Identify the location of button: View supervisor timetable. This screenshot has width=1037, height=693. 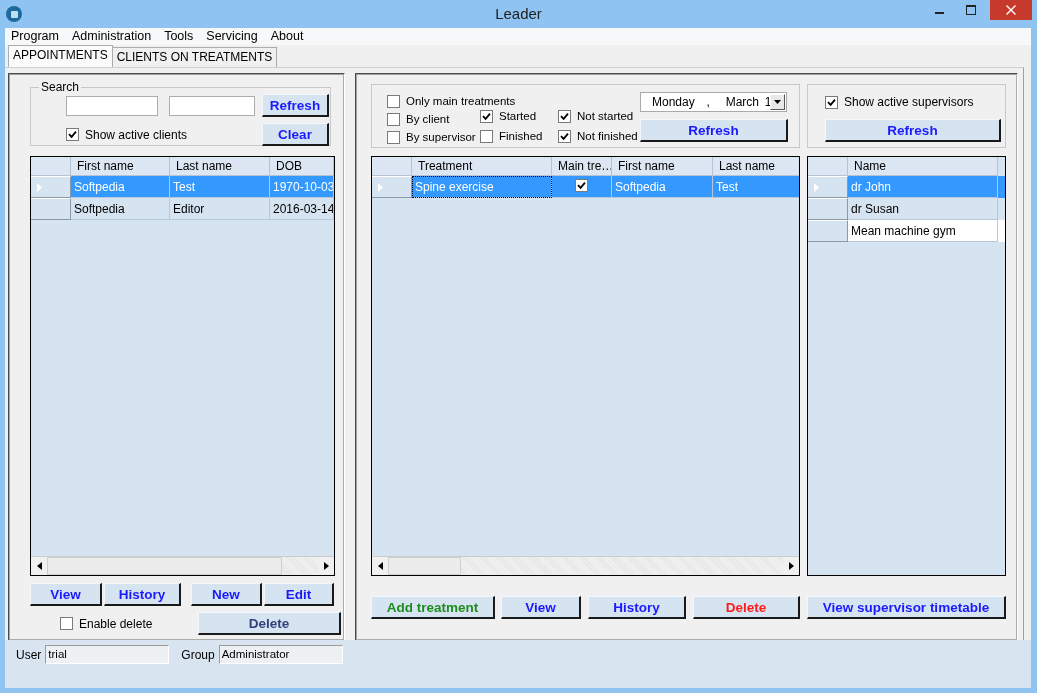
(906, 607).